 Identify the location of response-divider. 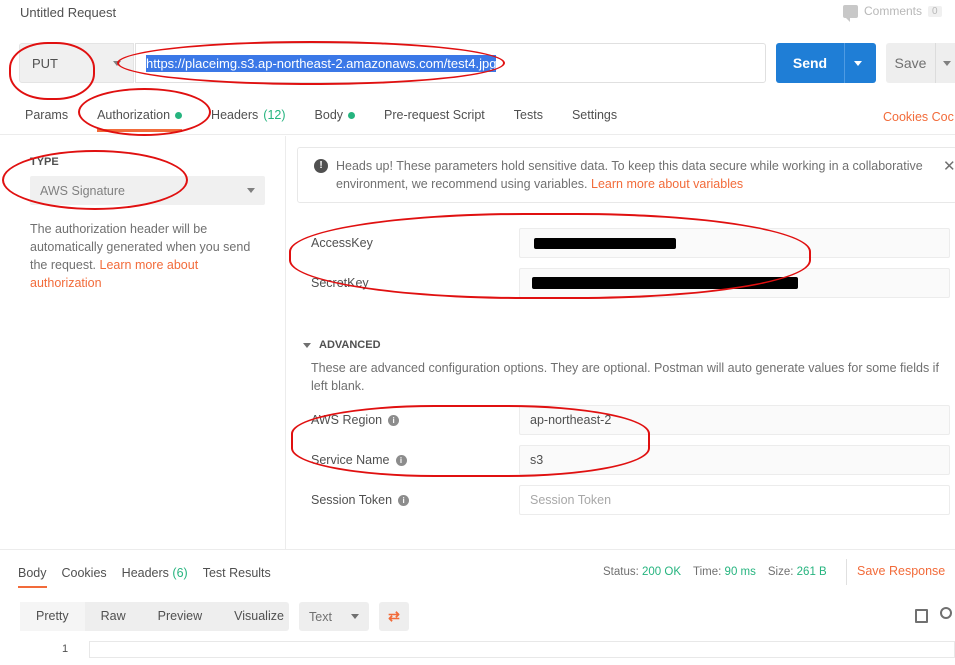
(477, 549).